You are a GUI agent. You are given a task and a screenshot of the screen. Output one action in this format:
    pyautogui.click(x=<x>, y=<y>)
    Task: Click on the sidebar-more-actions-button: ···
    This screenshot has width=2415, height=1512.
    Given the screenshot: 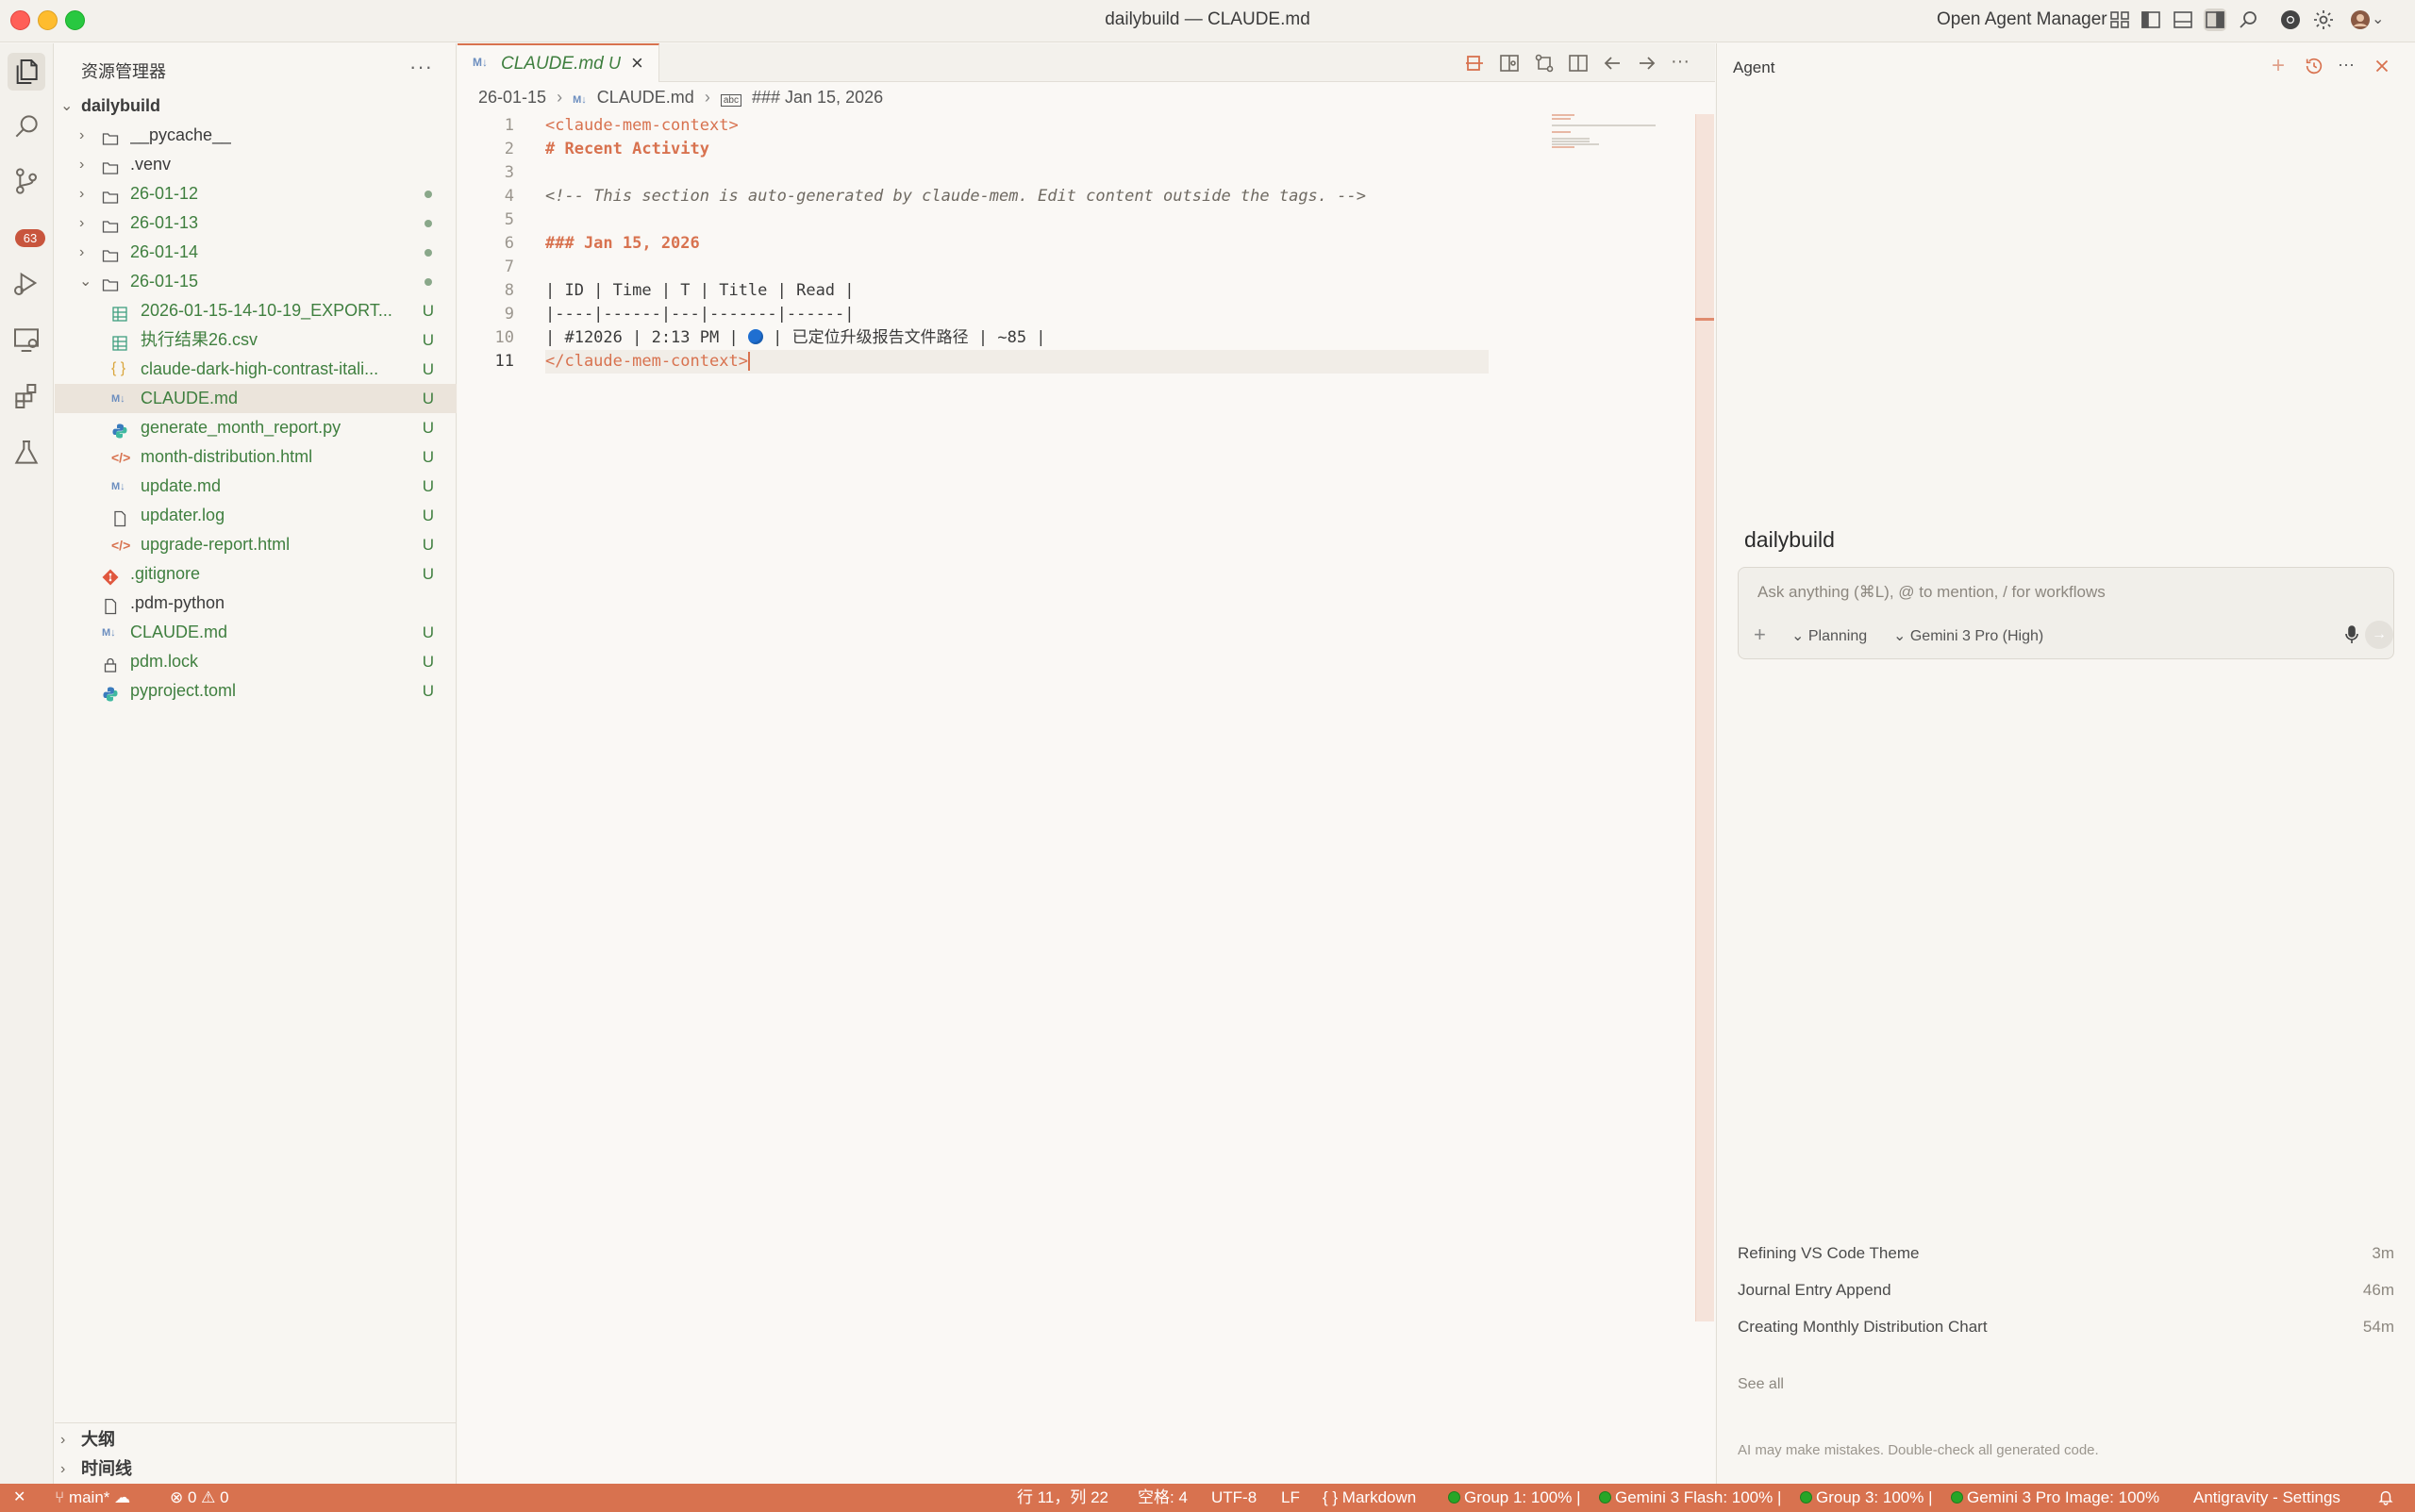 What is the action you would take?
    pyautogui.click(x=421, y=67)
    